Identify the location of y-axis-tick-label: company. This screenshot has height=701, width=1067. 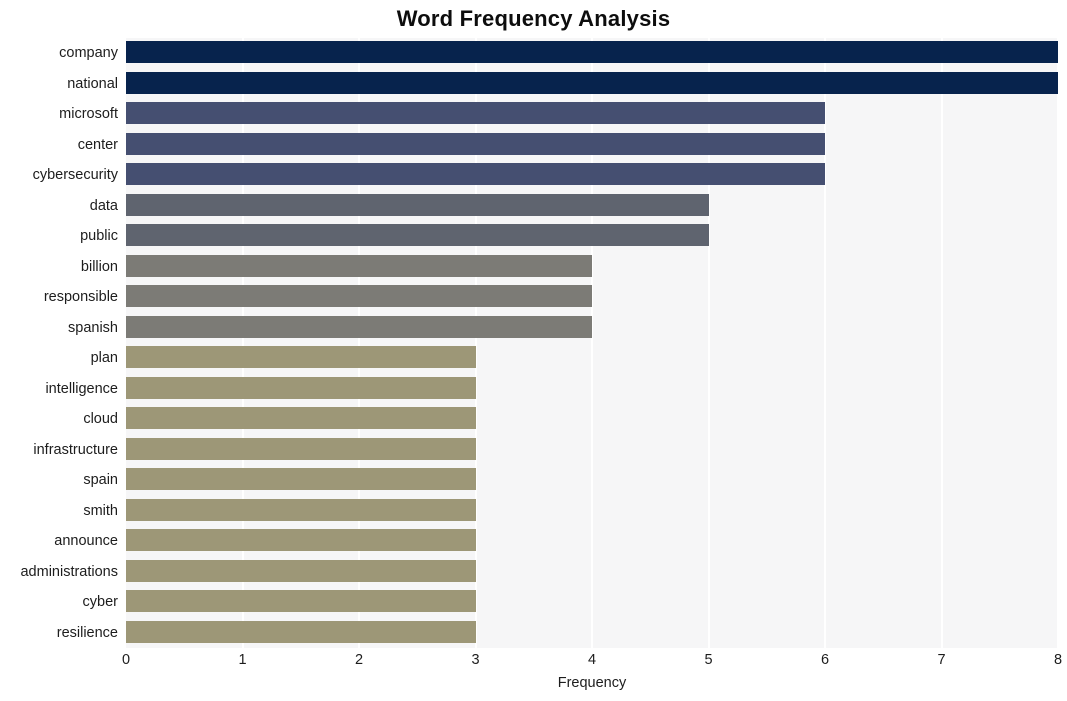
(88, 53).